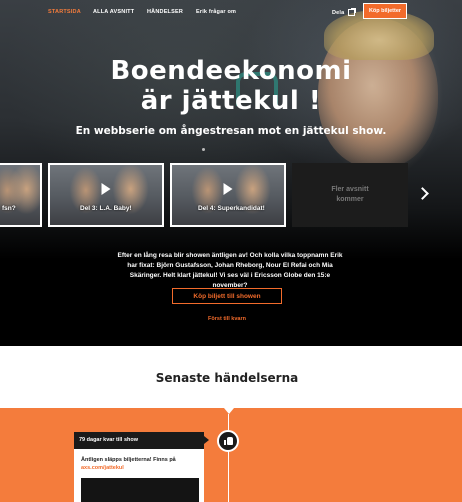 The image size is (462, 502). I want to click on nav-item-startsida: STARTSIDA, so click(64, 12).